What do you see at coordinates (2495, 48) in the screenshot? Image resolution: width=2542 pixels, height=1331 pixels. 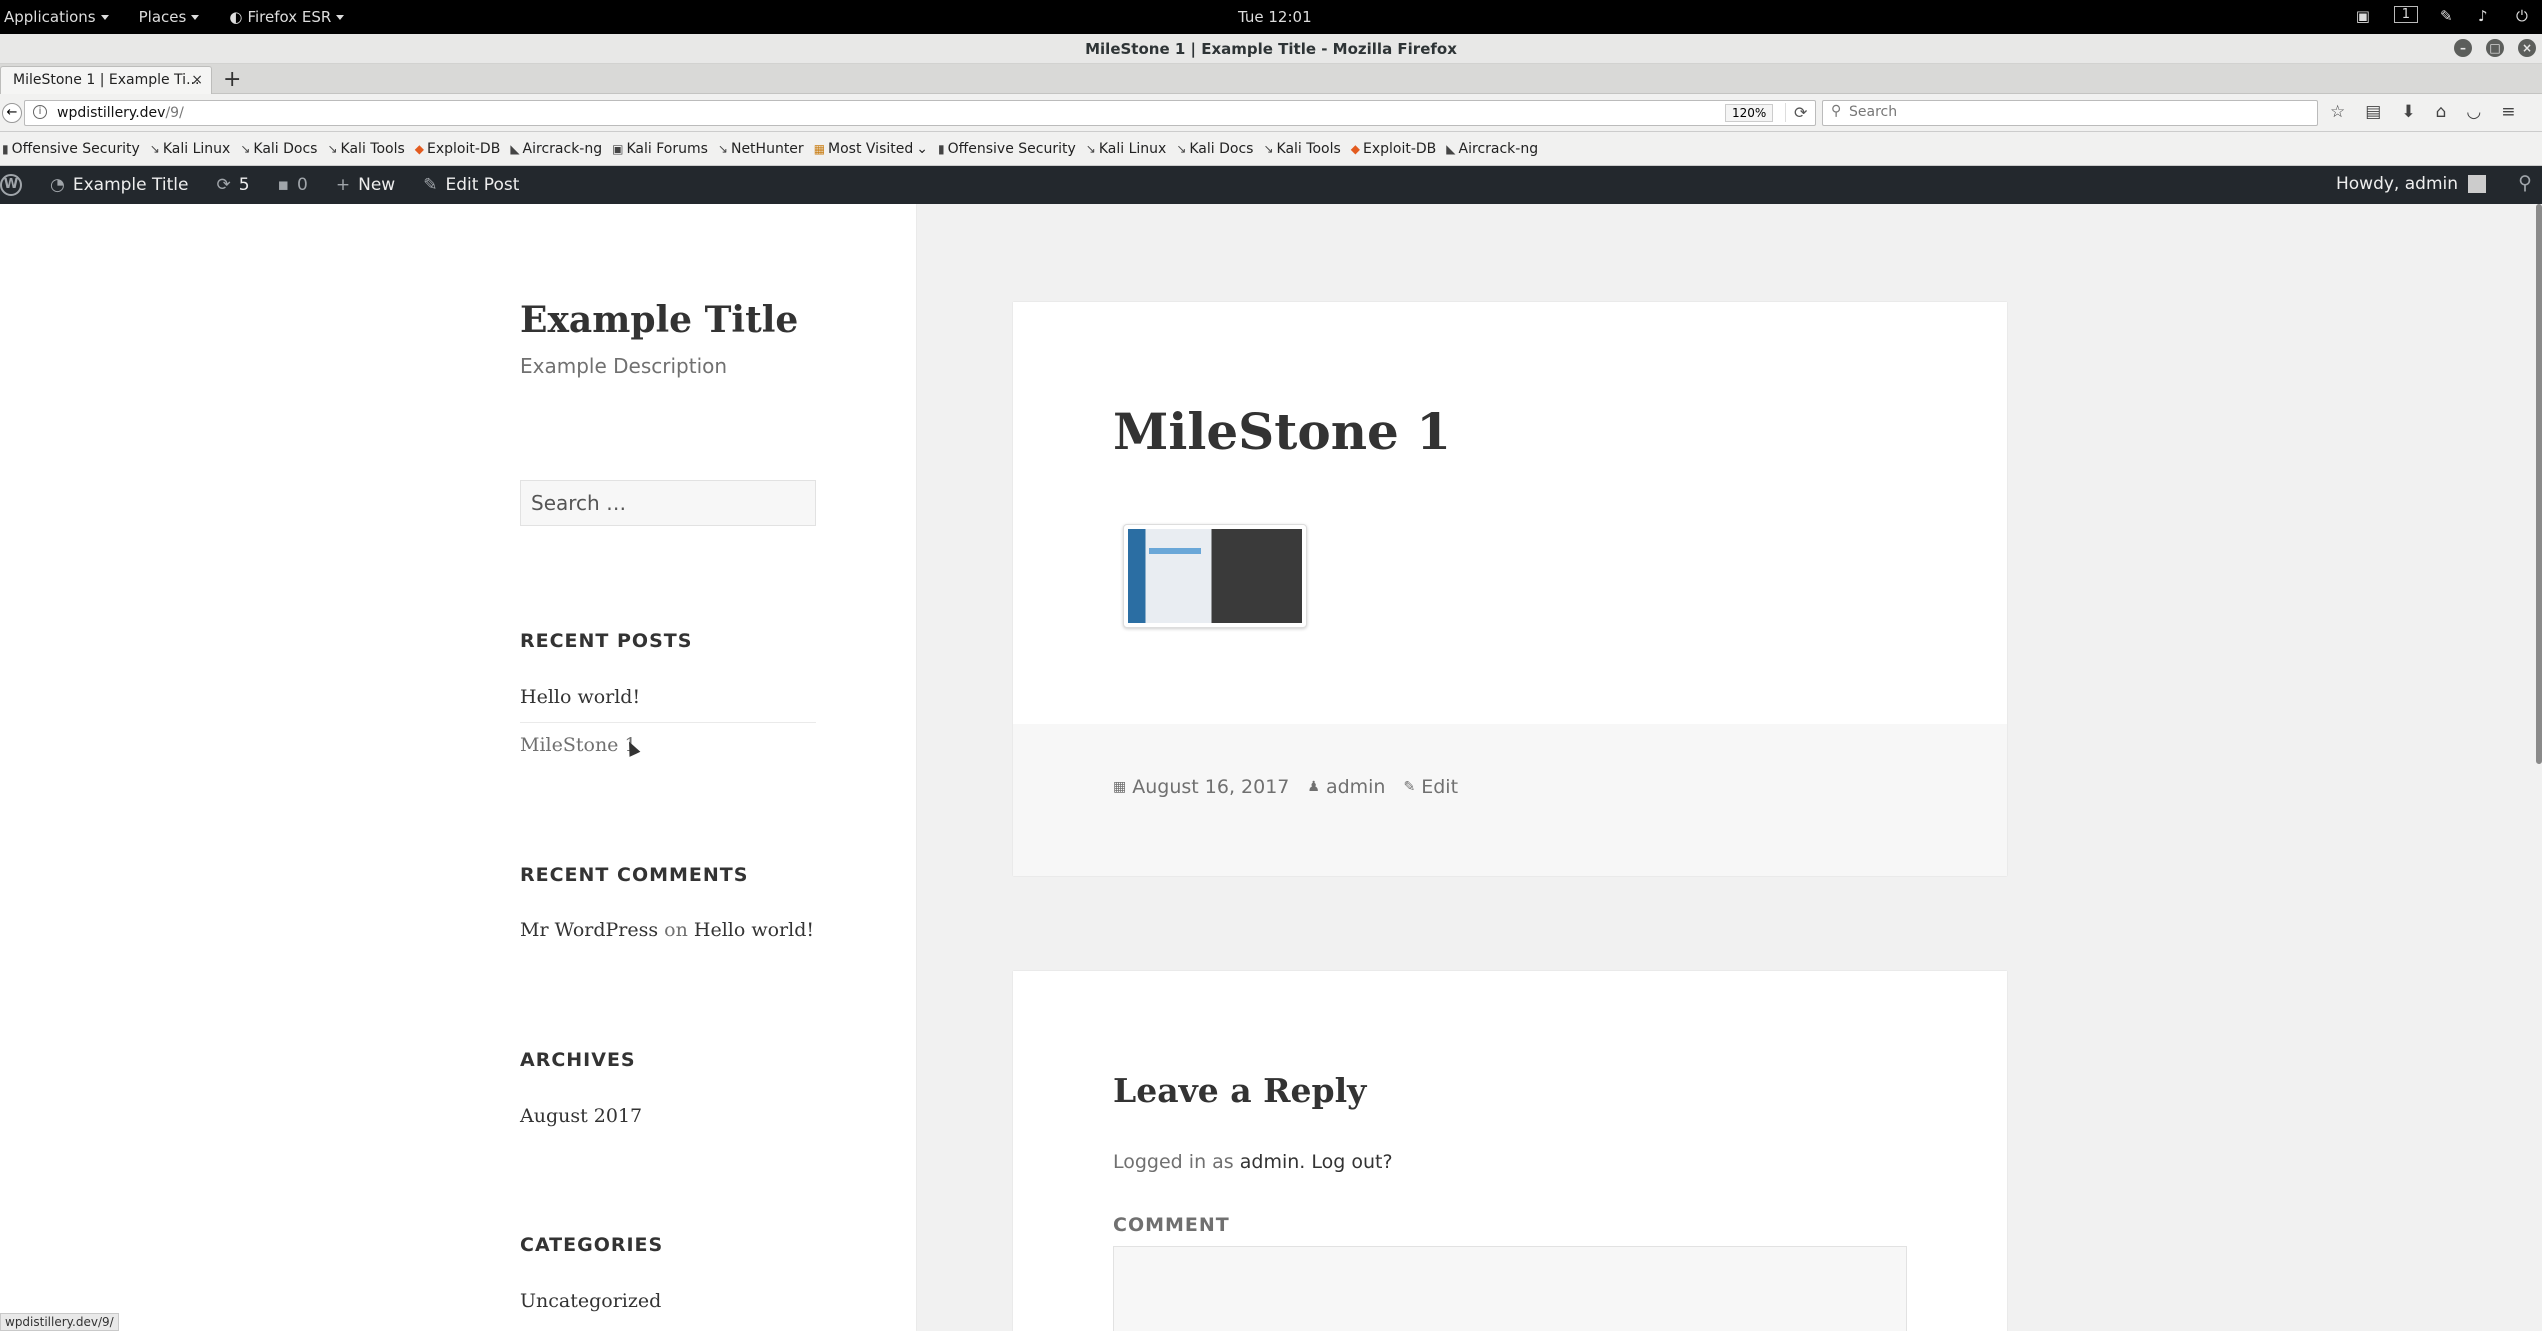 I see `maximize-button: □` at bounding box center [2495, 48].